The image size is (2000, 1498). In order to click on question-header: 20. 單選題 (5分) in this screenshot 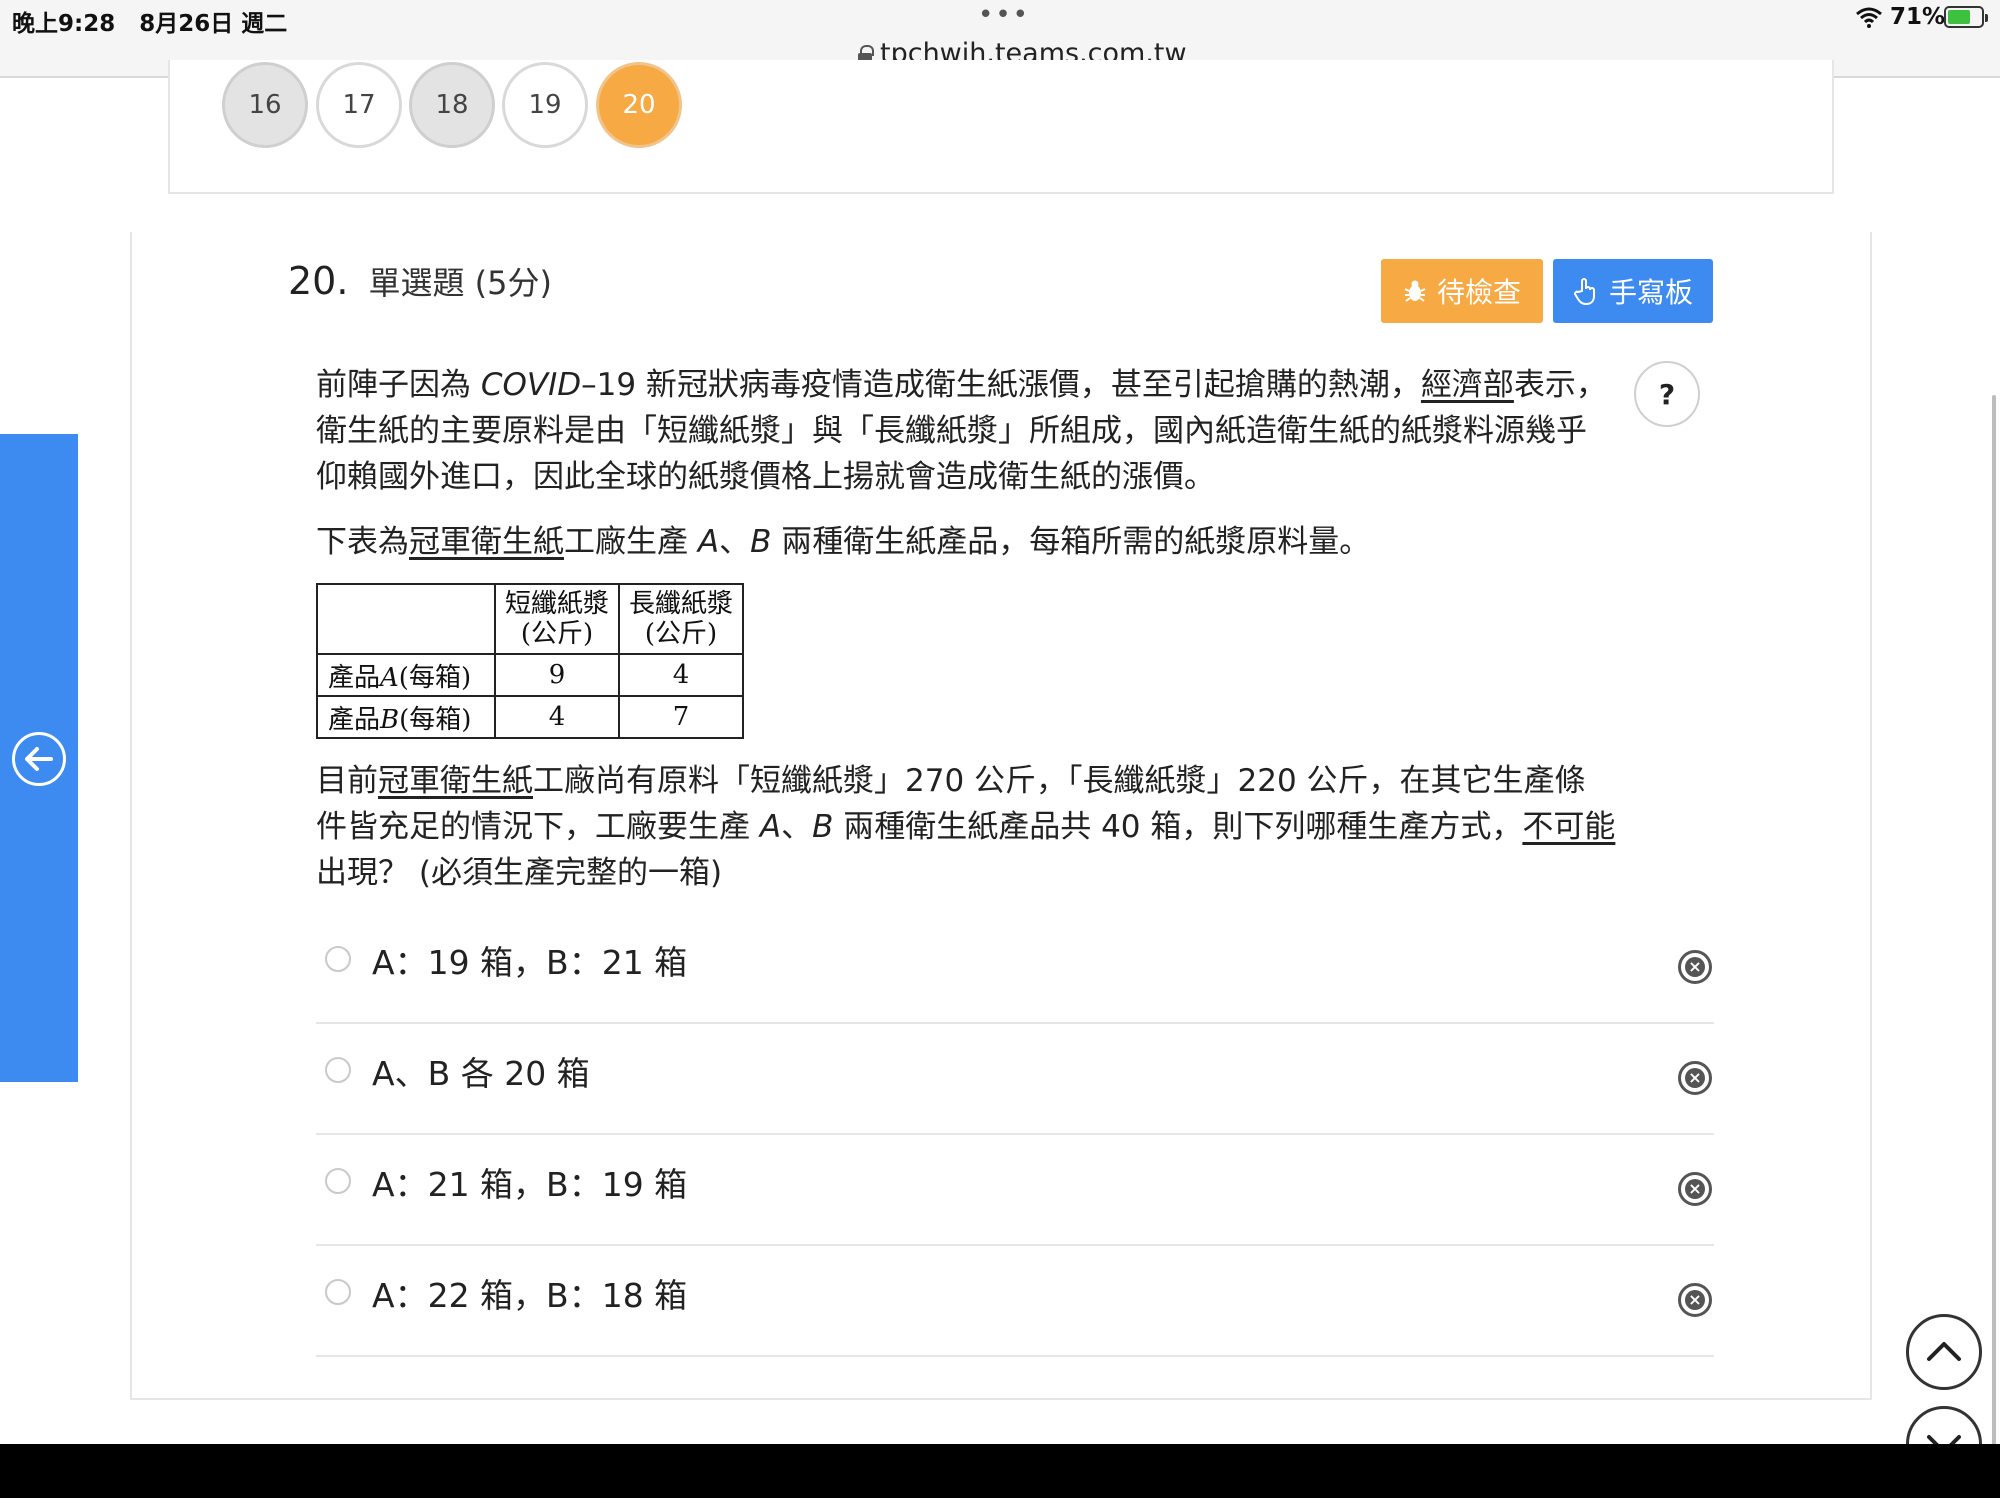, I will do `click(420, 281)`.